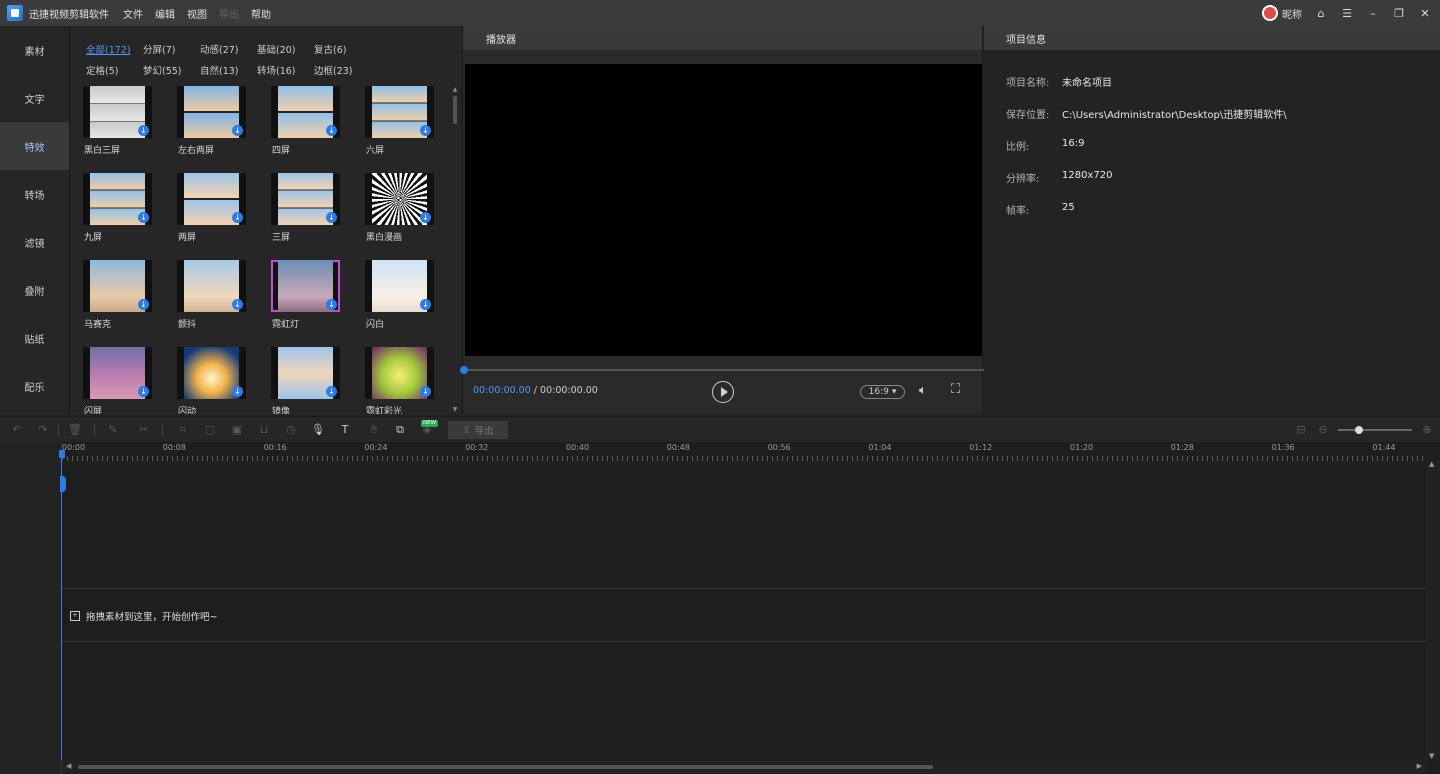  I want to click on nav-materials: 素材, so click(34, 50).